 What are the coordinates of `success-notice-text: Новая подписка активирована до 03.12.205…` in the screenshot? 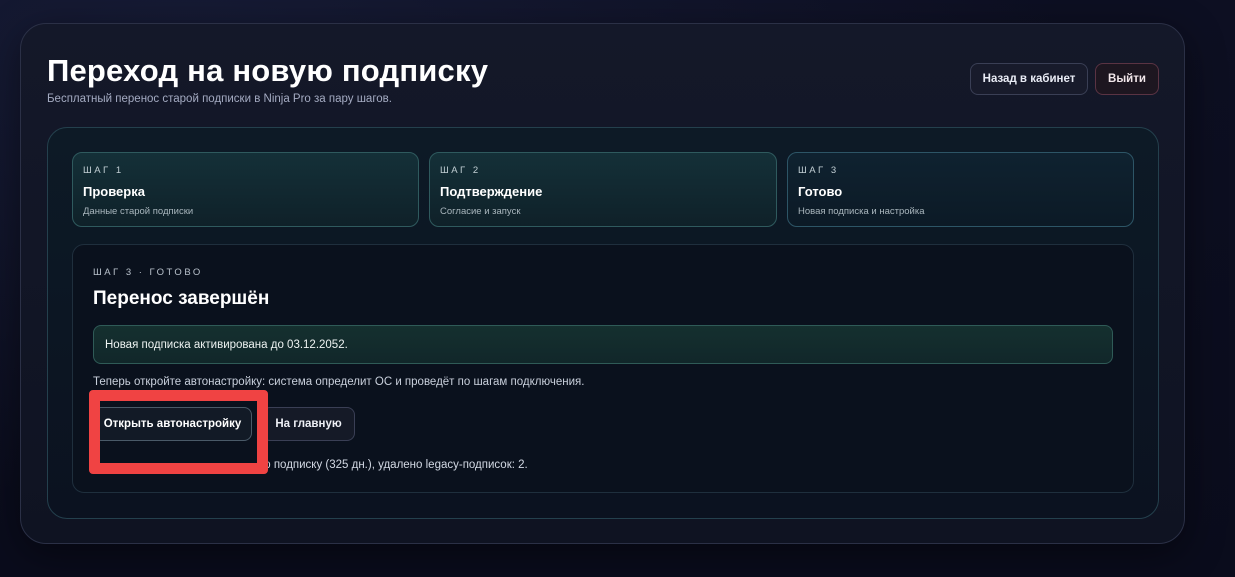 It's located at (226, 344).